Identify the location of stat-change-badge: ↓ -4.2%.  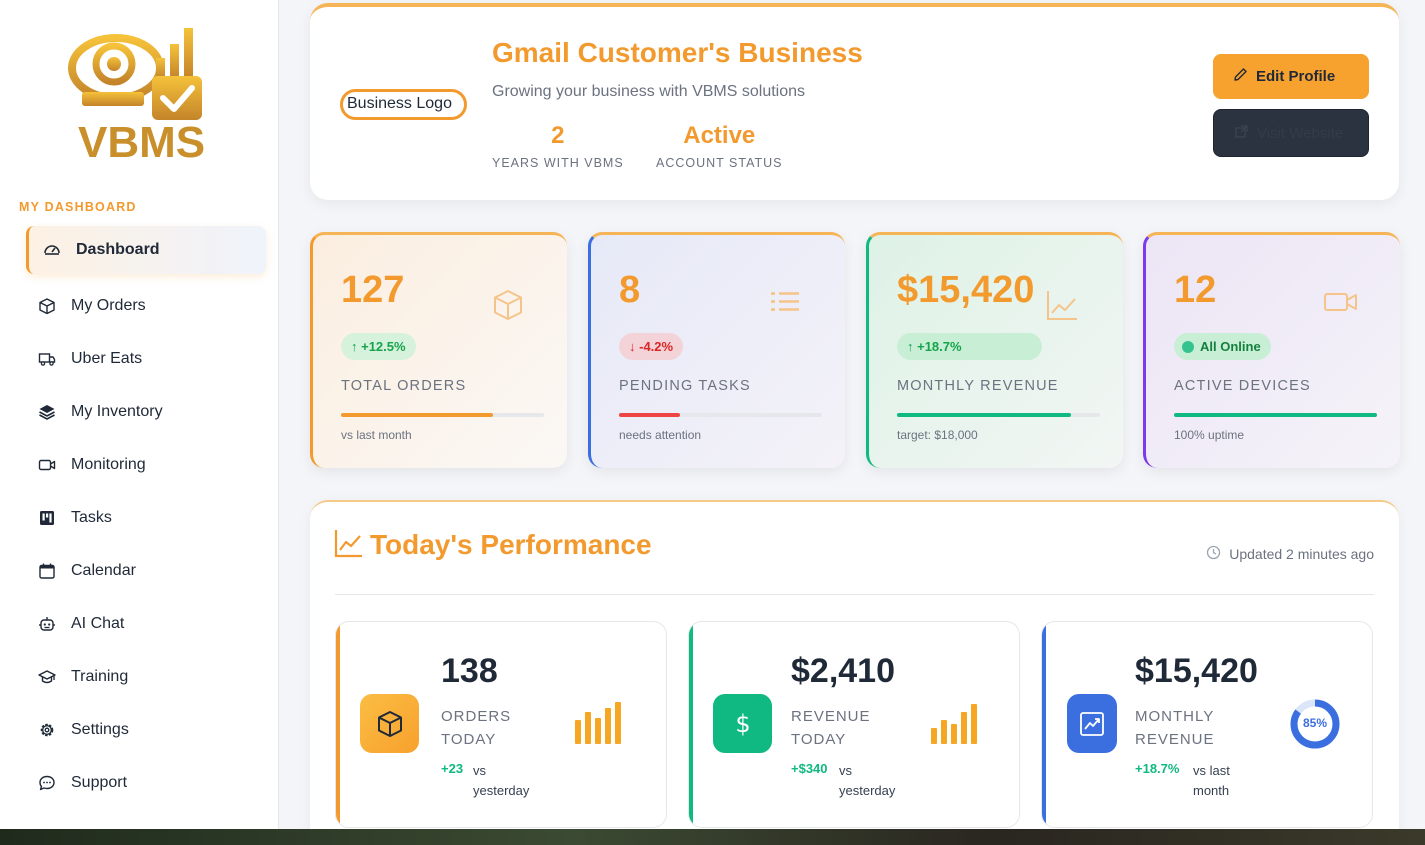
(651, 346).